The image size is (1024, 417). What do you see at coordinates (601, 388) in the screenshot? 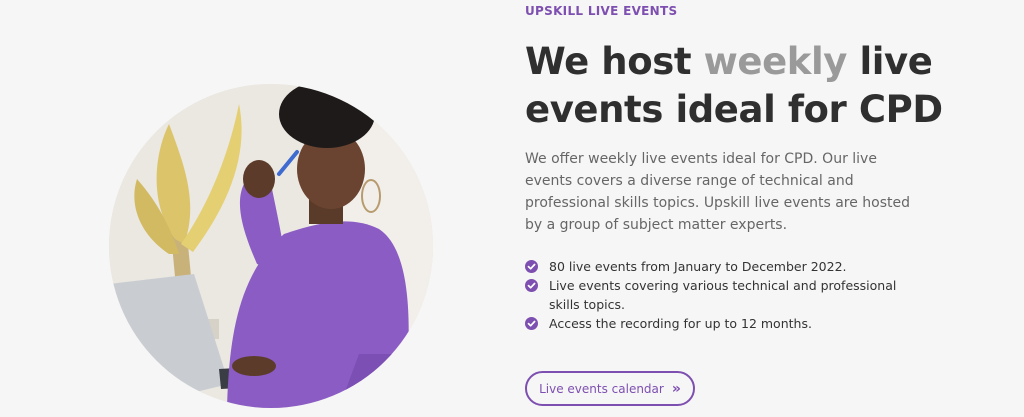
I see `cta-label: Live events calendar` at bounding box center [601, 388].